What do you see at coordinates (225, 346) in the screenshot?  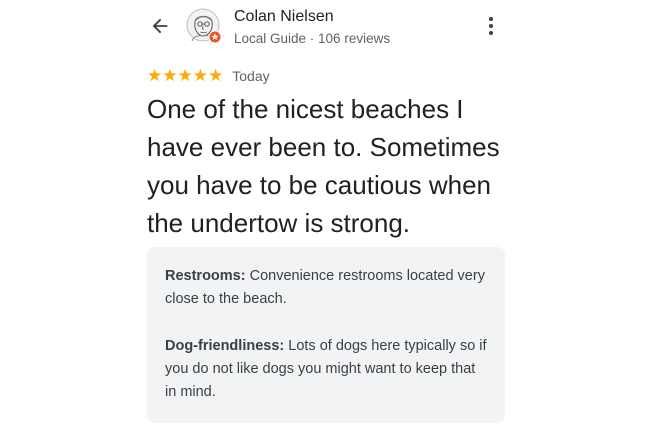 I see `attribute-label: Dog-friendliness:` at bounding box center [225, 346].